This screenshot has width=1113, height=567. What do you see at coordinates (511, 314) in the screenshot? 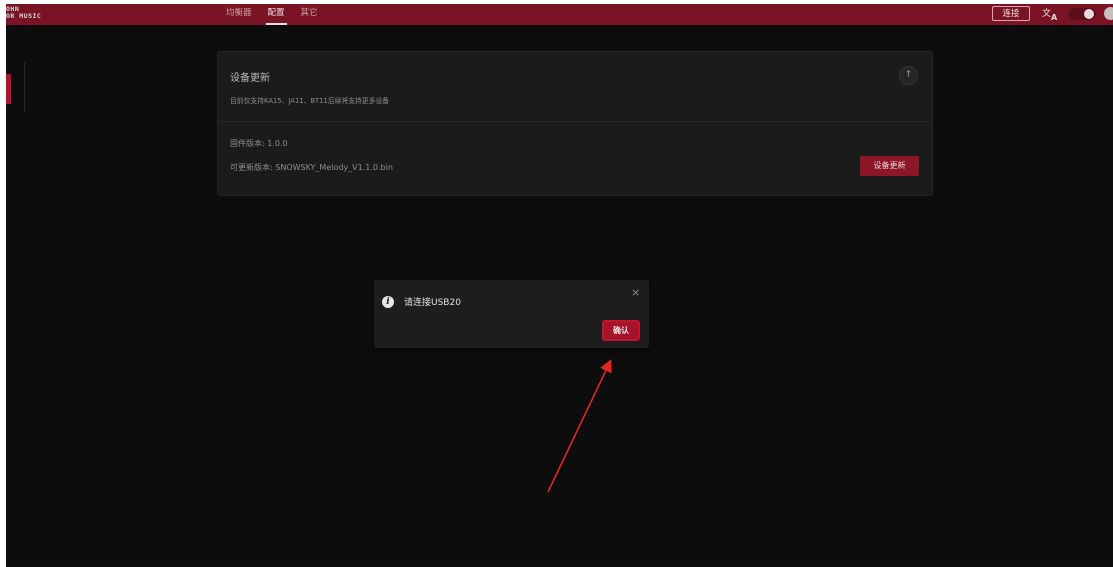
I see `message-dialog: i 请连接USB20 × 确认` at bounding box center [511, 314].